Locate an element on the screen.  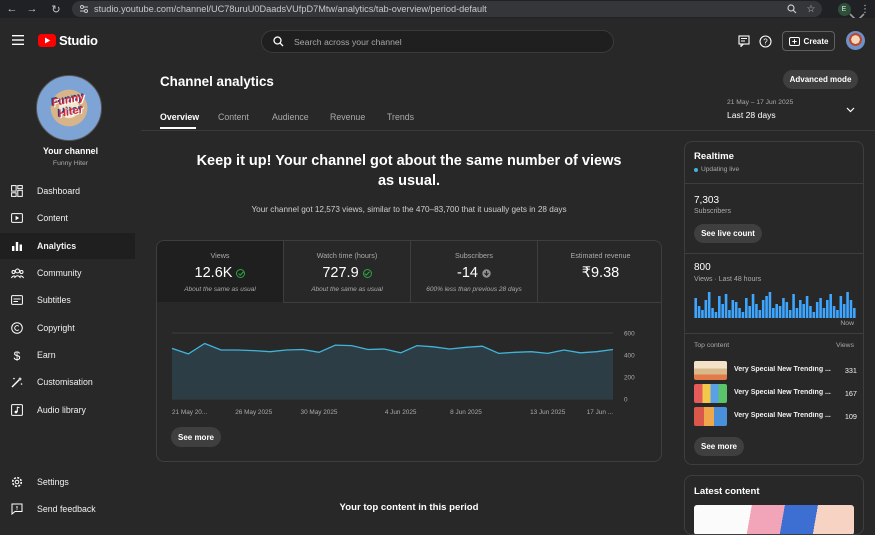
sidebar-item-earn: $ Earn is located at coordinates (67, 355).